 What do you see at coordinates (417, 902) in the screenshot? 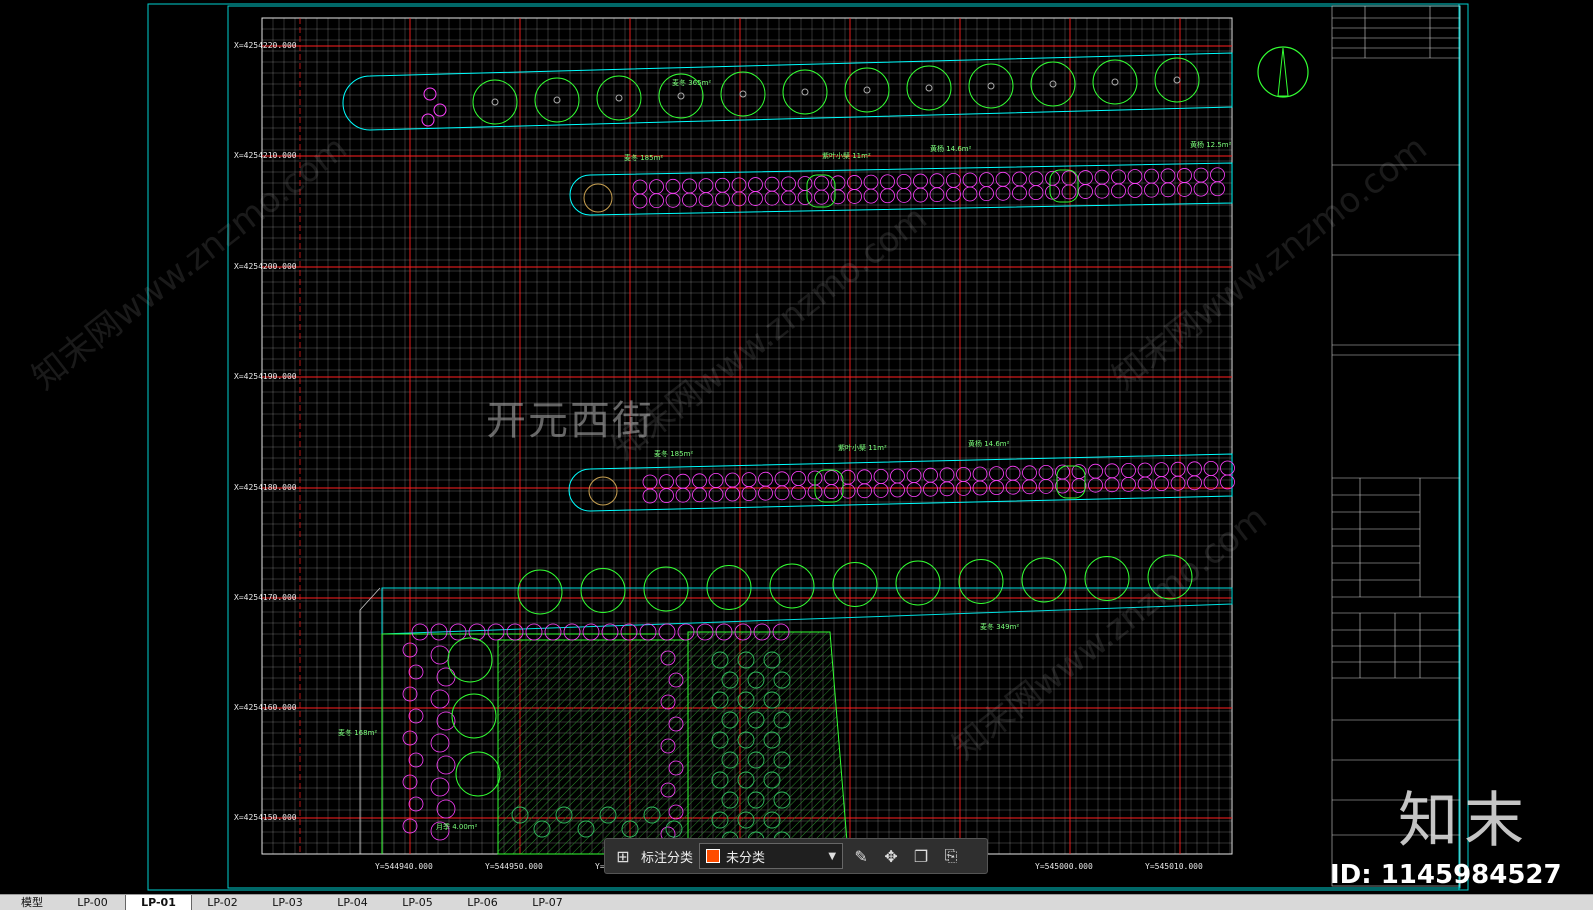
I see `layout-tab-lp-05: LP-05` at bounding box center [417, 902].